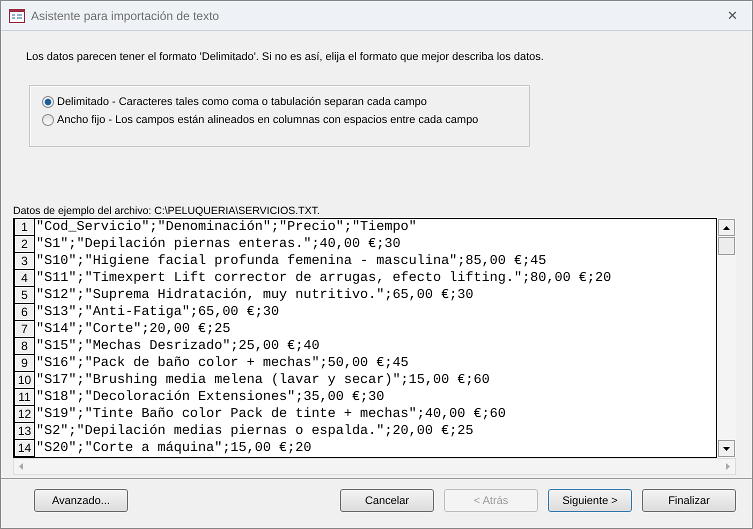  What do you see at coordinates (262, 380) in the screenshot?
I see `sample-line: "S17";"Brushing media melena (lavar y secar)";15,00 €;60` at bounding box center [262, 380].